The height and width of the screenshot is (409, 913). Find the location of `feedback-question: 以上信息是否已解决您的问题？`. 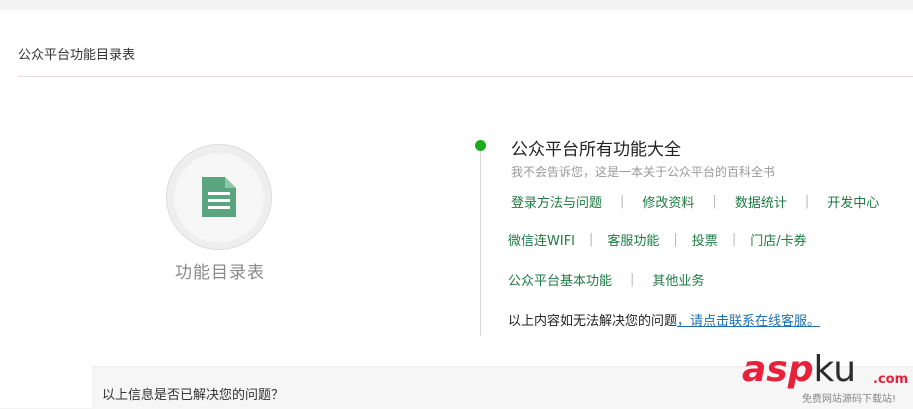

feedback-question: 以上信息是否已解决您的问题？ is located at coordinates (193, 395).